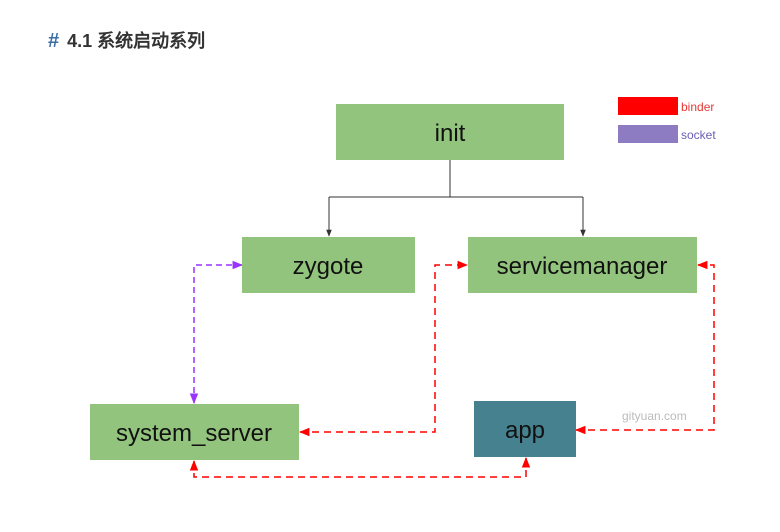  What do you see at coordinates (654, 416) in the screenshot?
I see `watermark: gityuan.com` at bounding box center [654, 416].